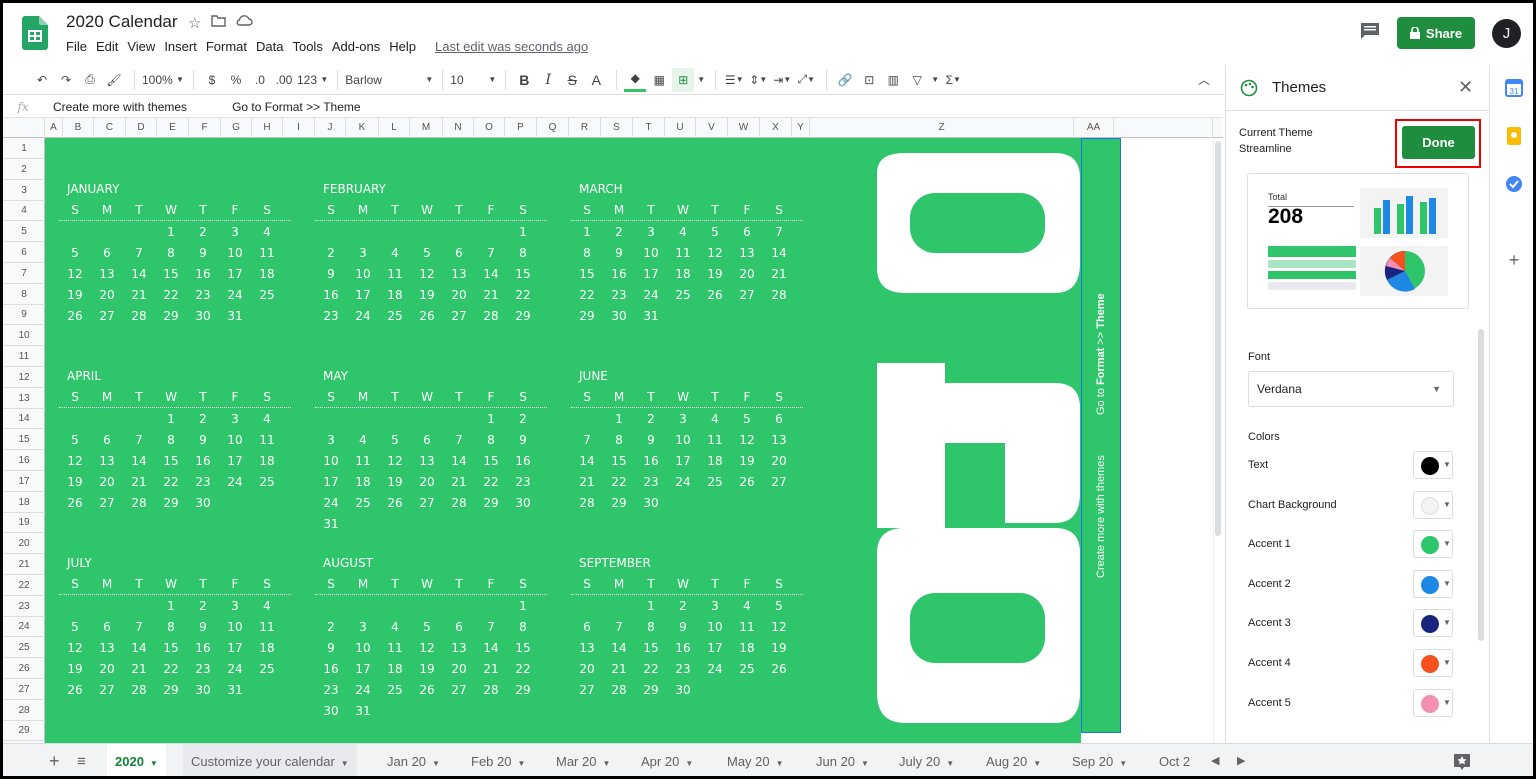  What do you see at coordinates (649, 128) in the screenshot?
I see `column-header-t: T` at bounding box center [649, 128].